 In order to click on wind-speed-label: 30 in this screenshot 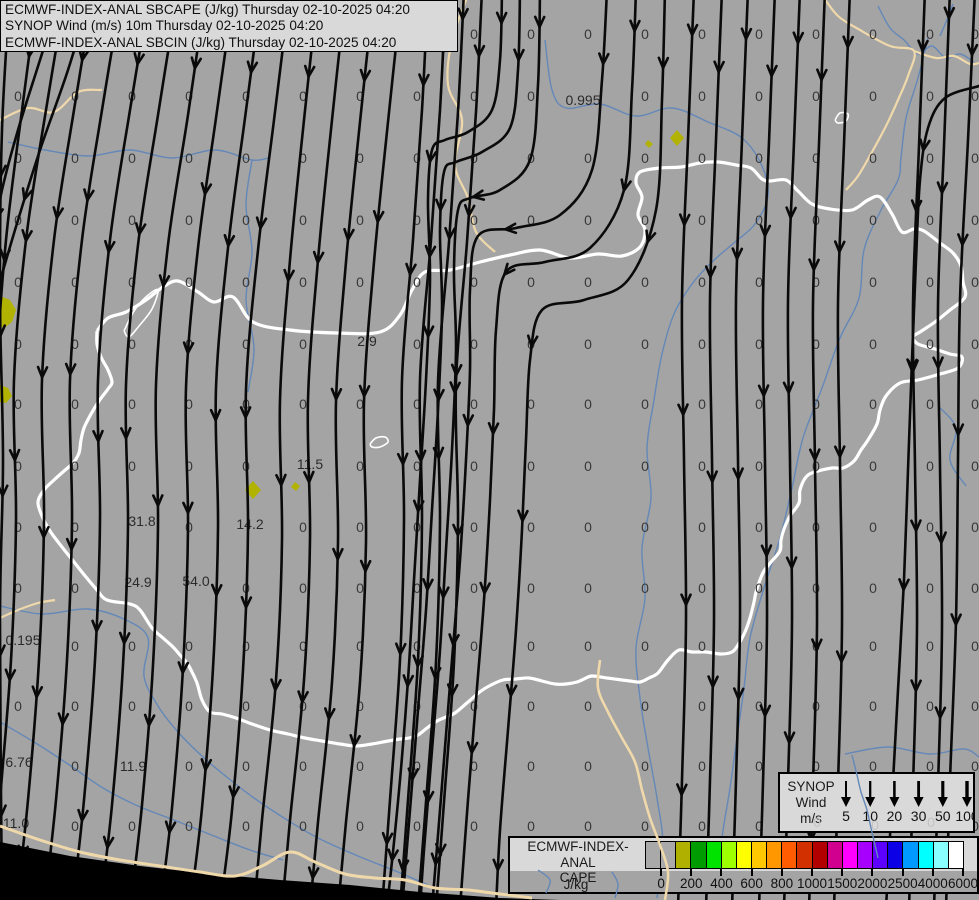, I will do `click(919, 816)`.